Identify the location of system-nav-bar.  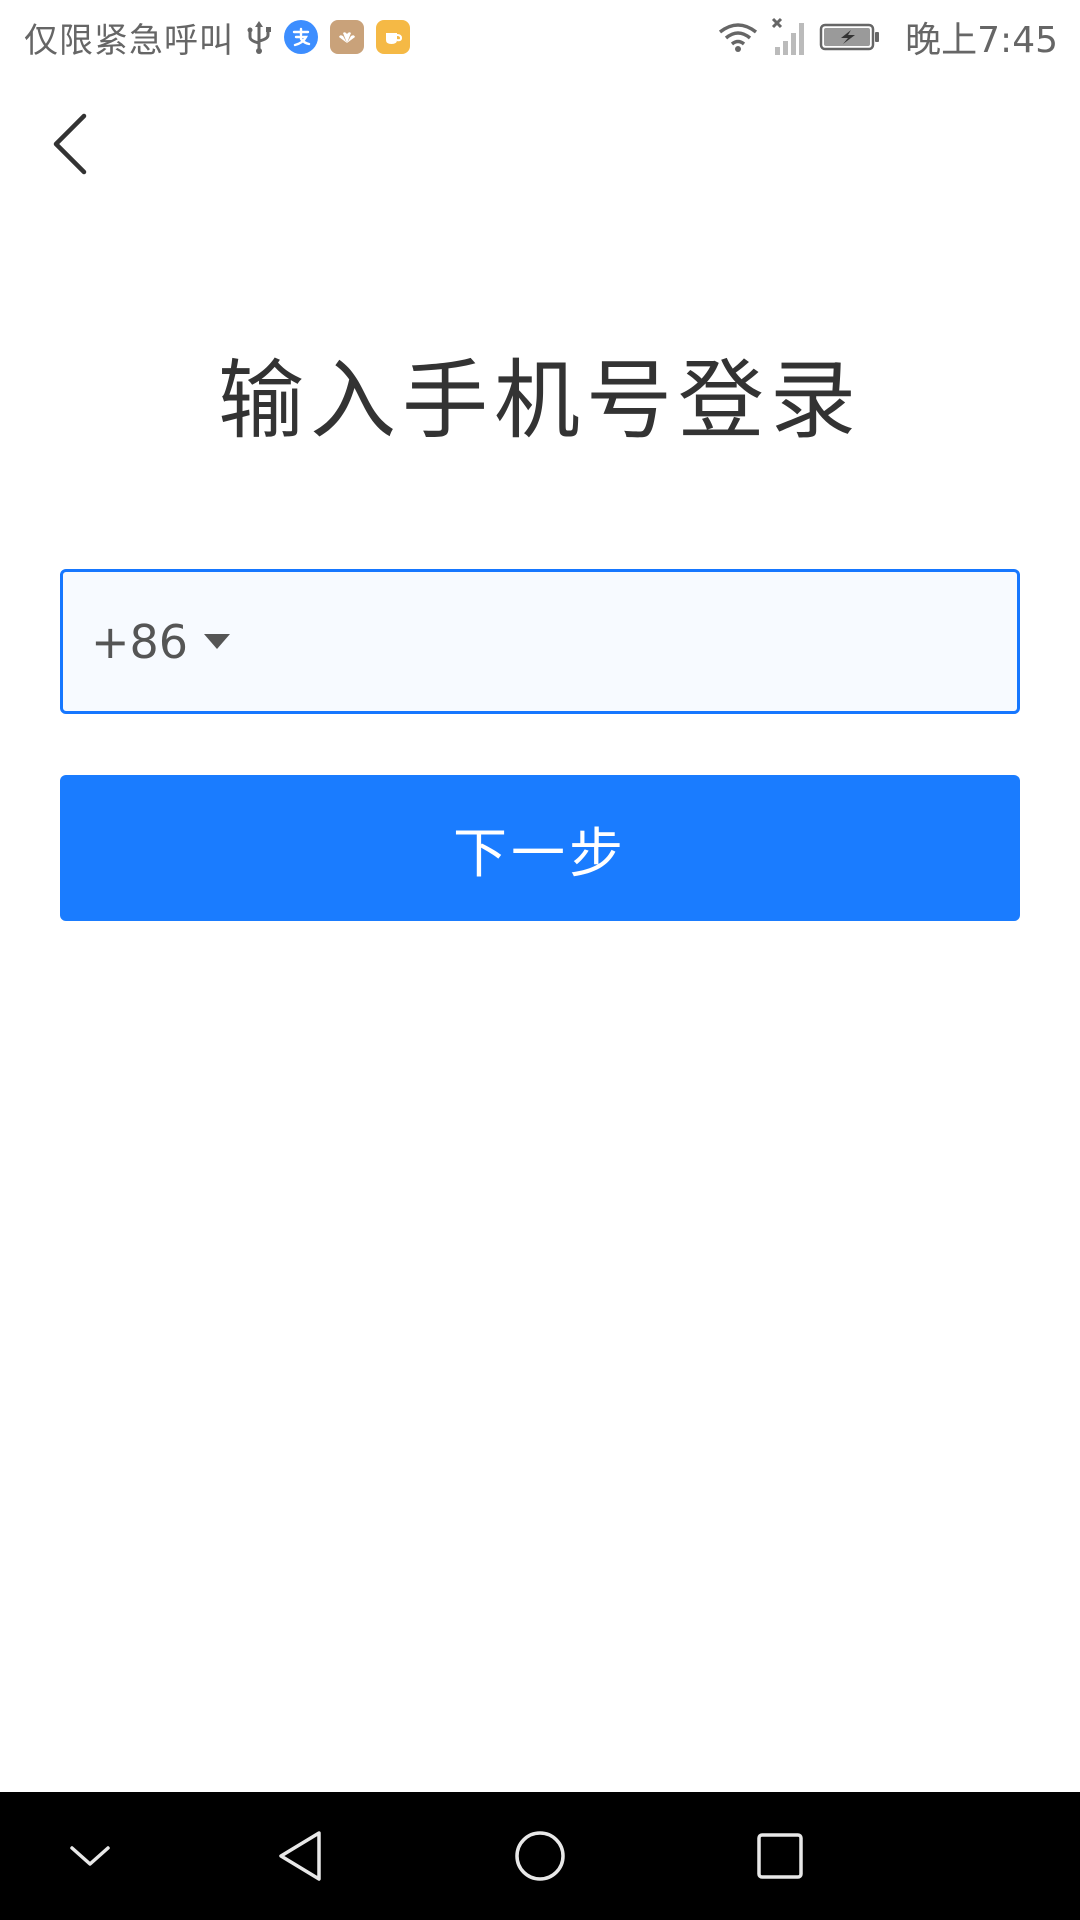
(540, 1856).